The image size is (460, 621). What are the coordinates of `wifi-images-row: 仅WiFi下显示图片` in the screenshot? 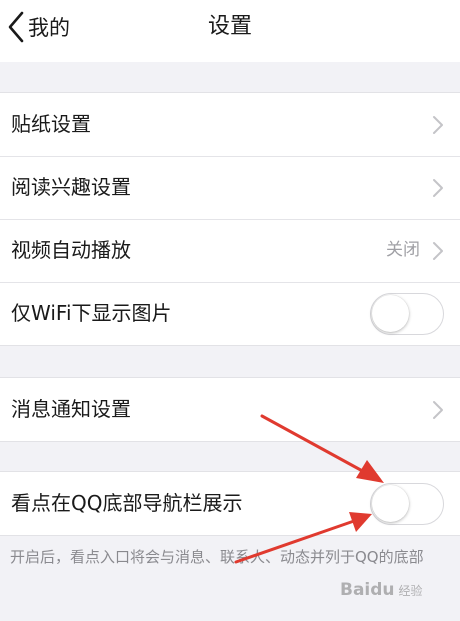 It's located at (230, 313).